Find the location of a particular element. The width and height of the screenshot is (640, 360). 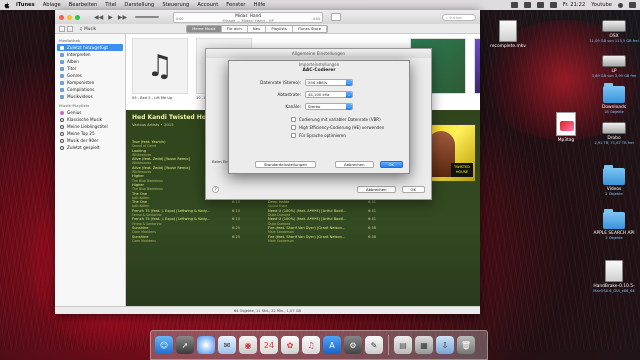

back-button: ‹ is located at coordinates (62, 28).